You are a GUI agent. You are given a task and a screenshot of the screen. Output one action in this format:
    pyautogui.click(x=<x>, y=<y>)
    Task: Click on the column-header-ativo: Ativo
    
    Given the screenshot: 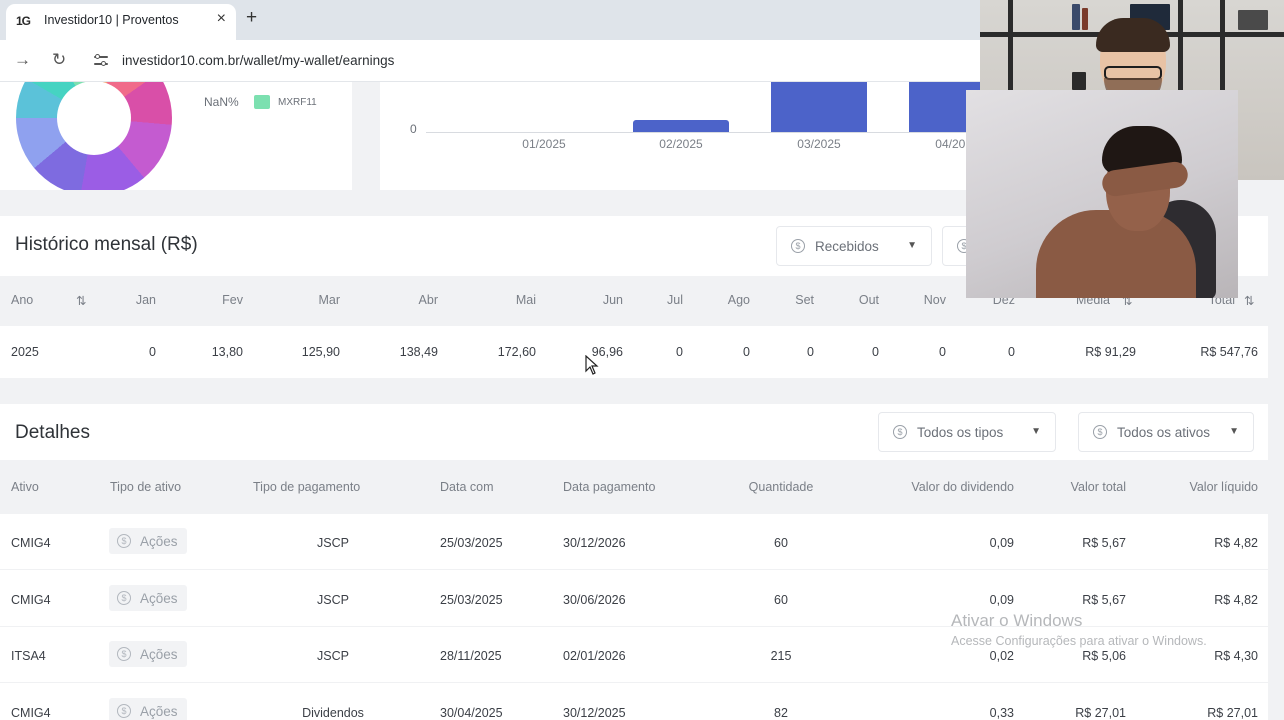 What is the action you would take?
    pyautogui.click(x=25, y=487)
    